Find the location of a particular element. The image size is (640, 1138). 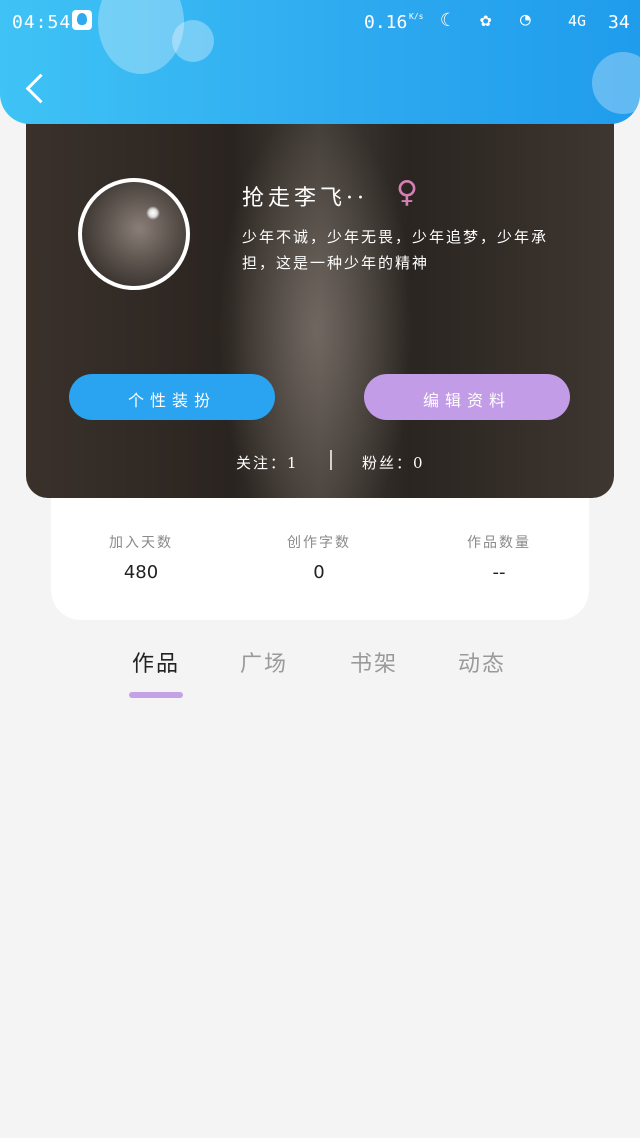

do-not-disturb-icon: ☾ is located at coordinates (445, 20).